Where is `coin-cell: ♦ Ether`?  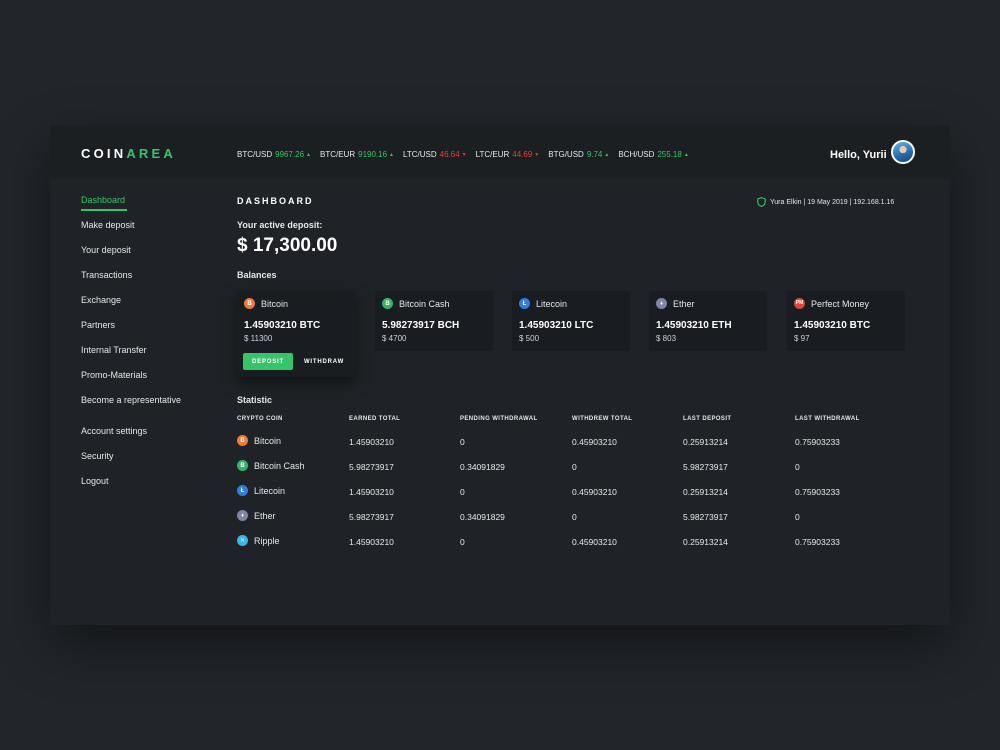 coin-cell: ♦ Ether is located at coordinates (256, 515).